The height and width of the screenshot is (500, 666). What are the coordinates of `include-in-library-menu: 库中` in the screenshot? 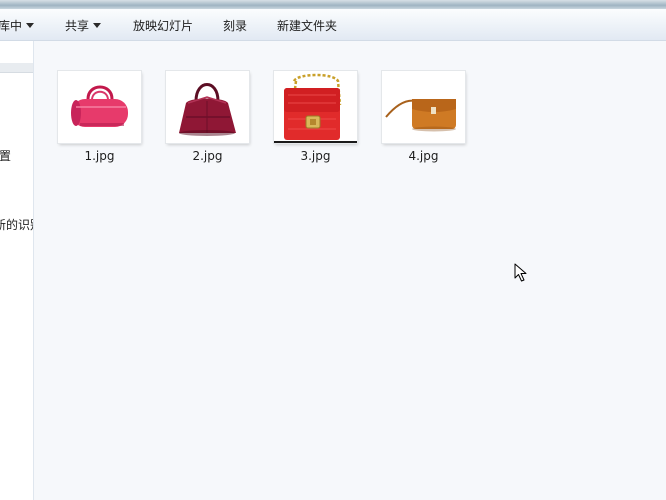 It's located at (17, 26).